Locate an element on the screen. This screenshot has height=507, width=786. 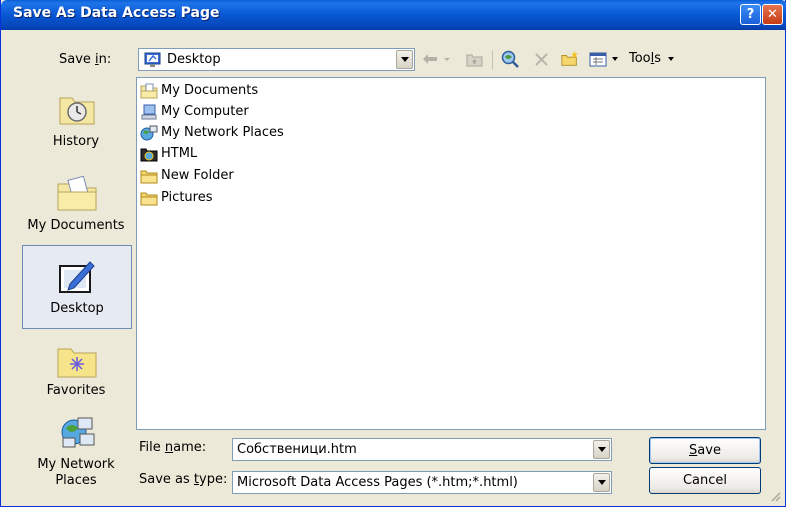
html-folder-icon is located at coordinates (149, 154).